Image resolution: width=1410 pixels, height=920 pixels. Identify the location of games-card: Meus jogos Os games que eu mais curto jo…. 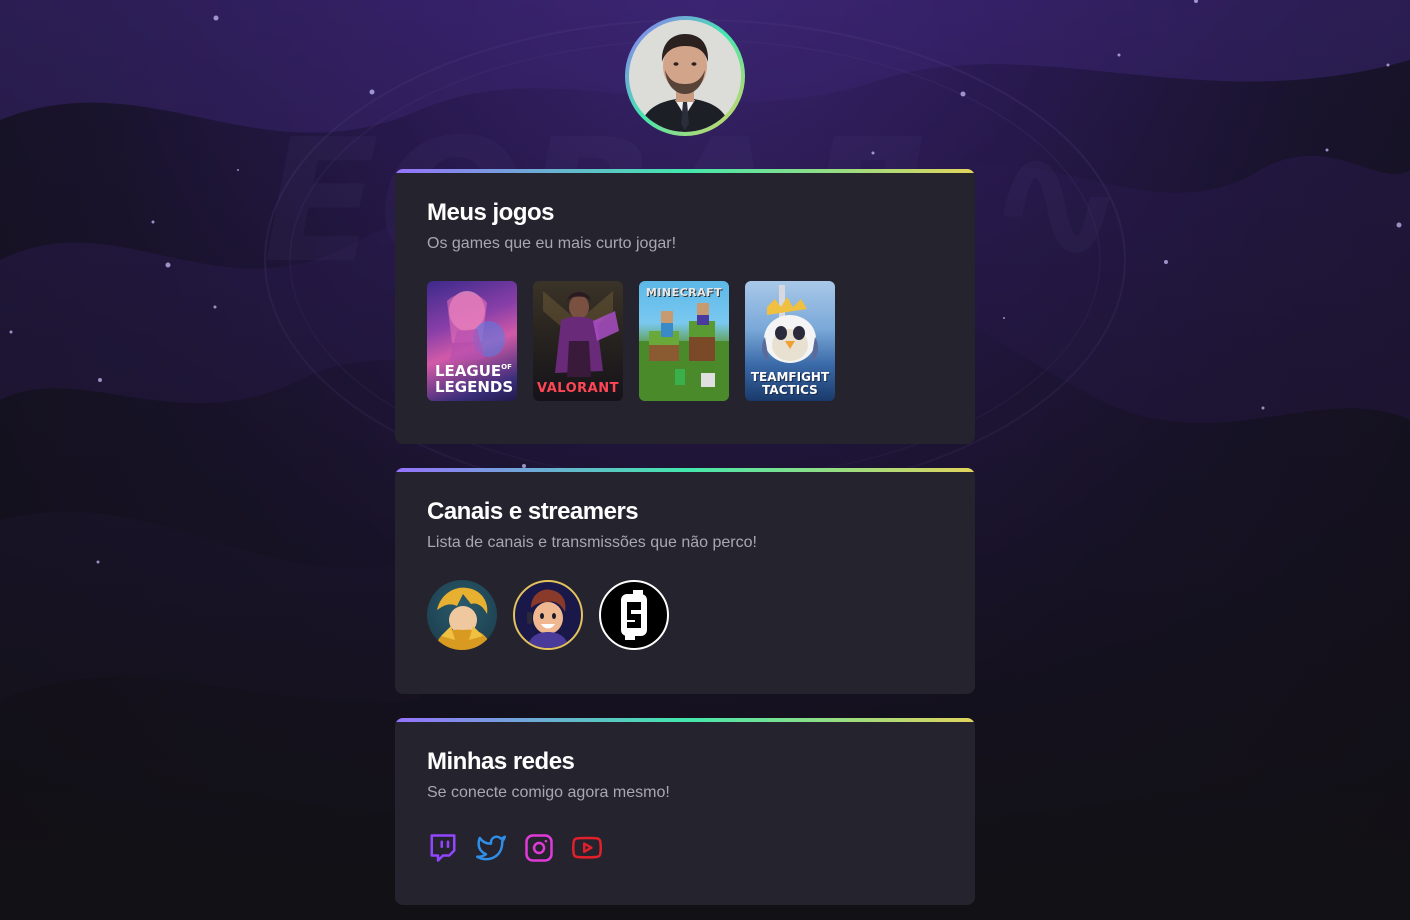
(685, 306).